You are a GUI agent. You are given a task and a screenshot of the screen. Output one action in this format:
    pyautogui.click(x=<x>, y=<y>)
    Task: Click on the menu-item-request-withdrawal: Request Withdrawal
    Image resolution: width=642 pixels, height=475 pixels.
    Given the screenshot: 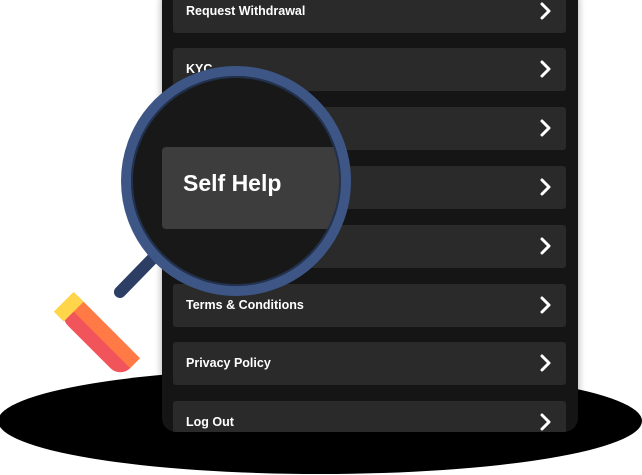 What is the action you would take?
    pyautogui.click(x=369, y=16)
    